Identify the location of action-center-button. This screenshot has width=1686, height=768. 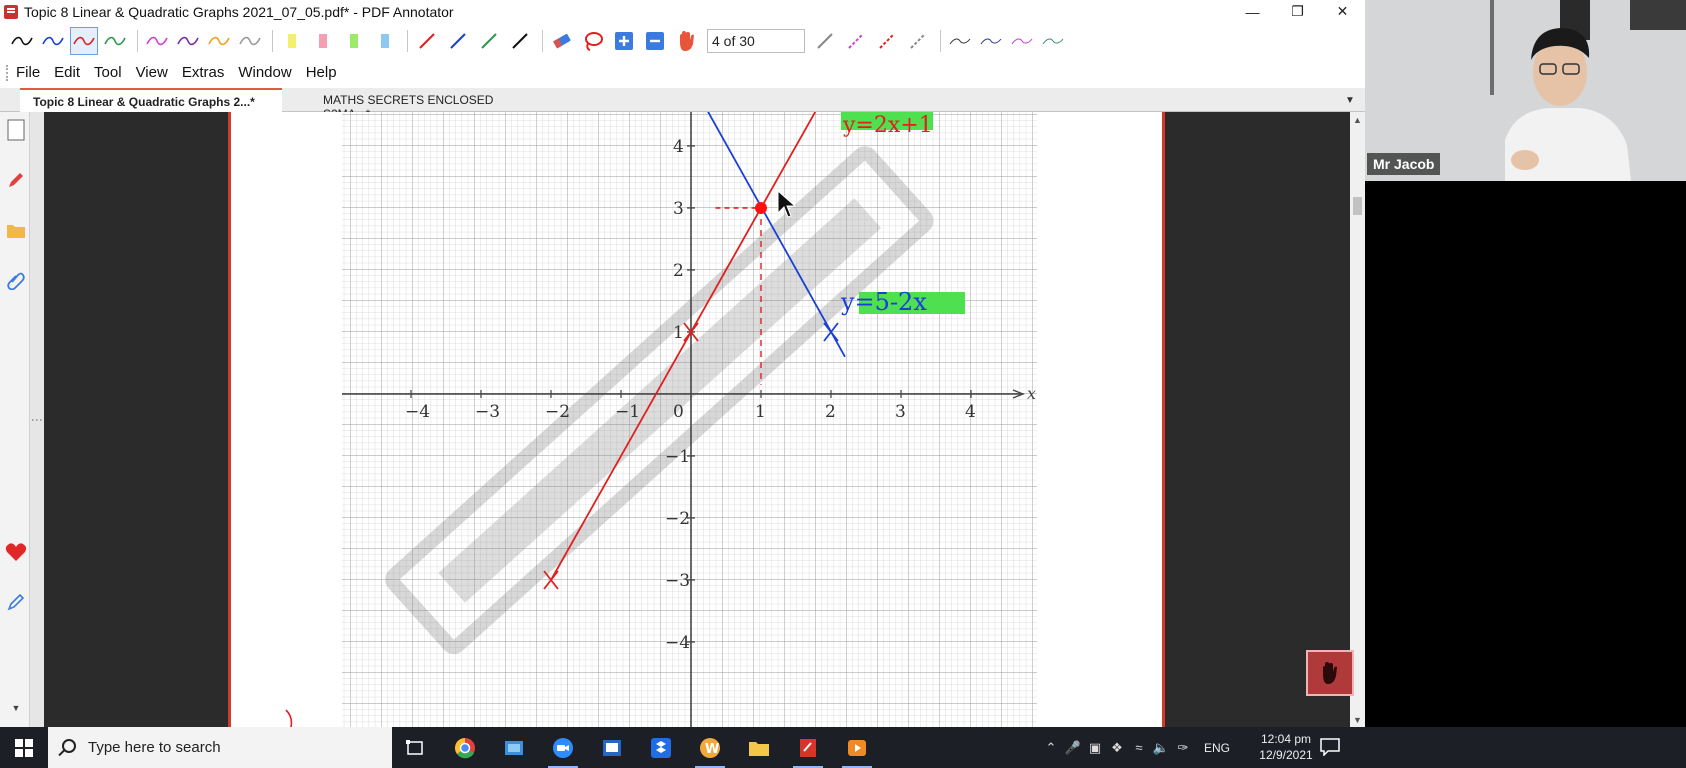
(1330, 747).